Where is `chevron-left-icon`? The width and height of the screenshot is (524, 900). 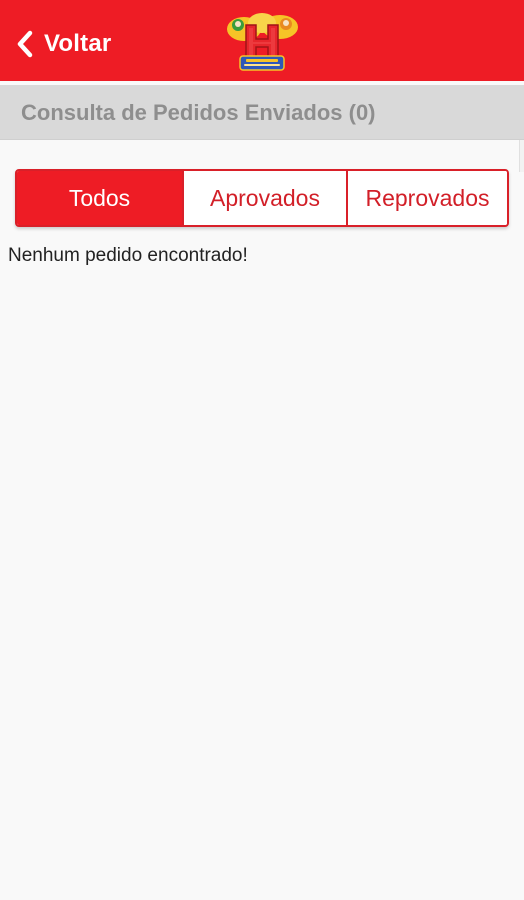 chevron-left-icon is located at coordinates (25, 44).